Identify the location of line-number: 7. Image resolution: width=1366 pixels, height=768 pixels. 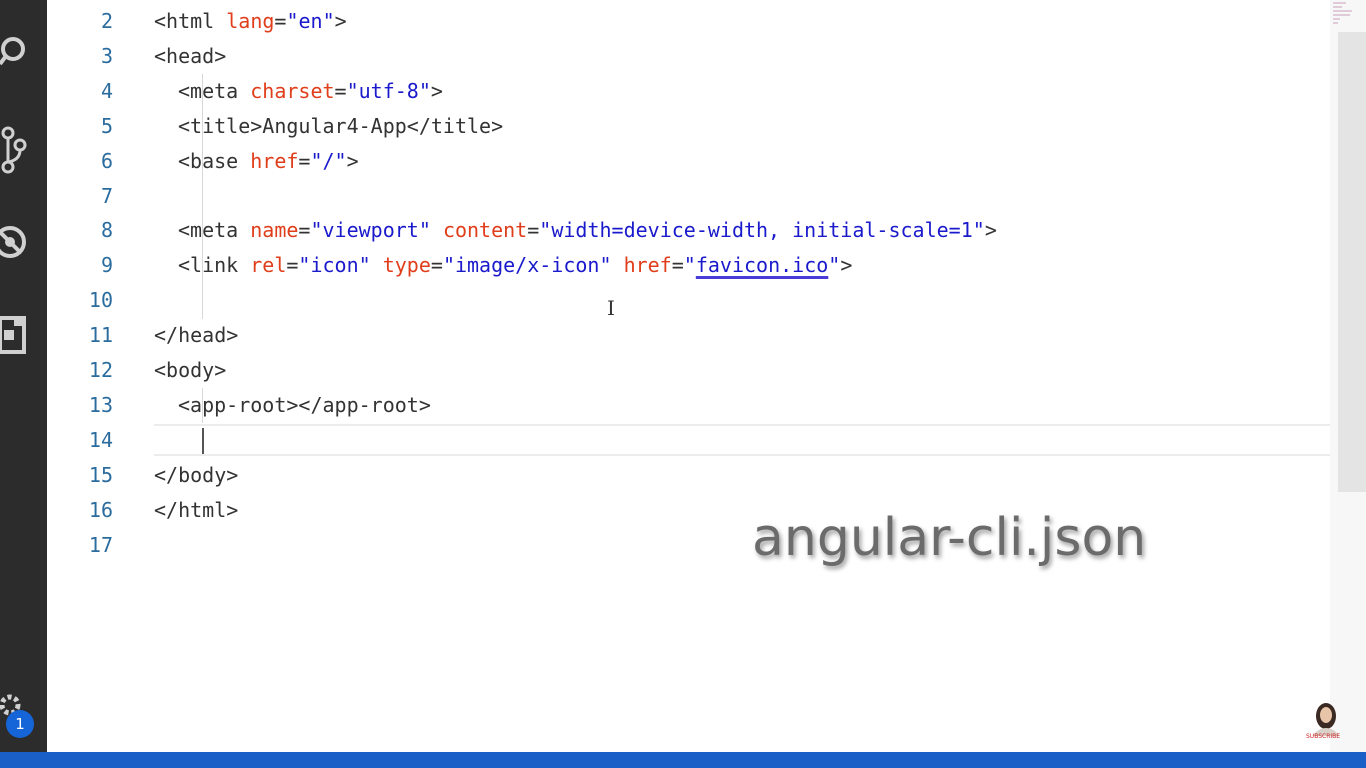
(106, 195).